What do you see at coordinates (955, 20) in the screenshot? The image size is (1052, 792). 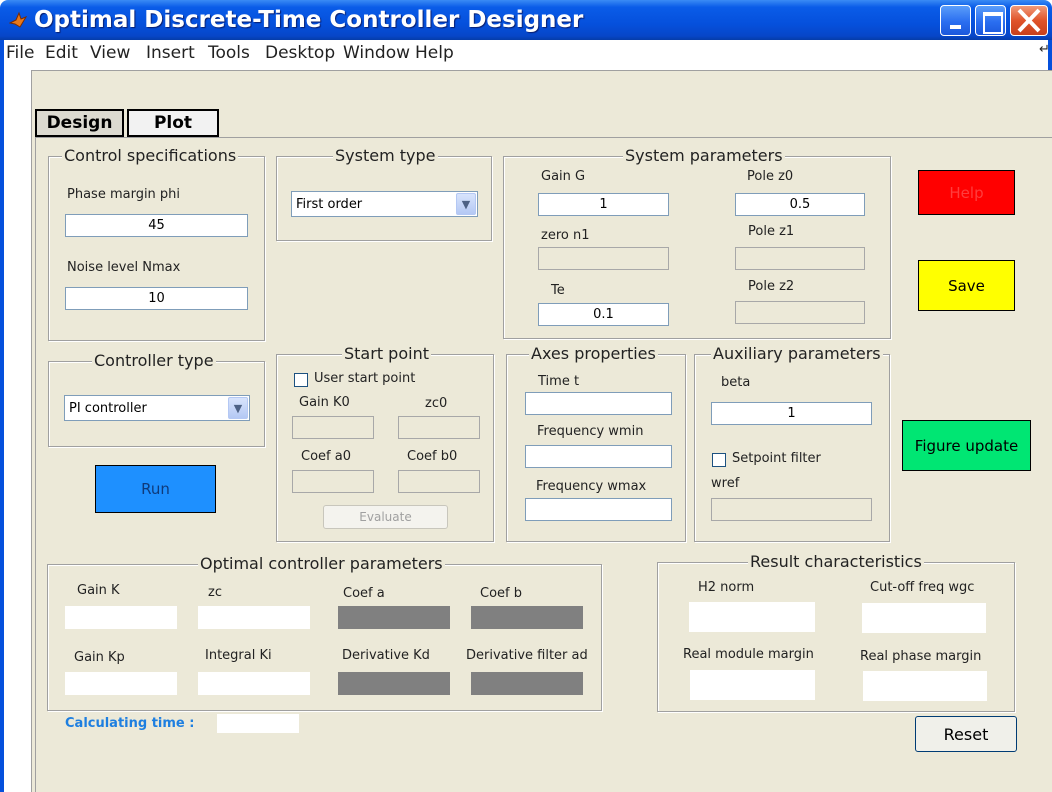 I see `minimize-button` at bounding box center [955, 20].